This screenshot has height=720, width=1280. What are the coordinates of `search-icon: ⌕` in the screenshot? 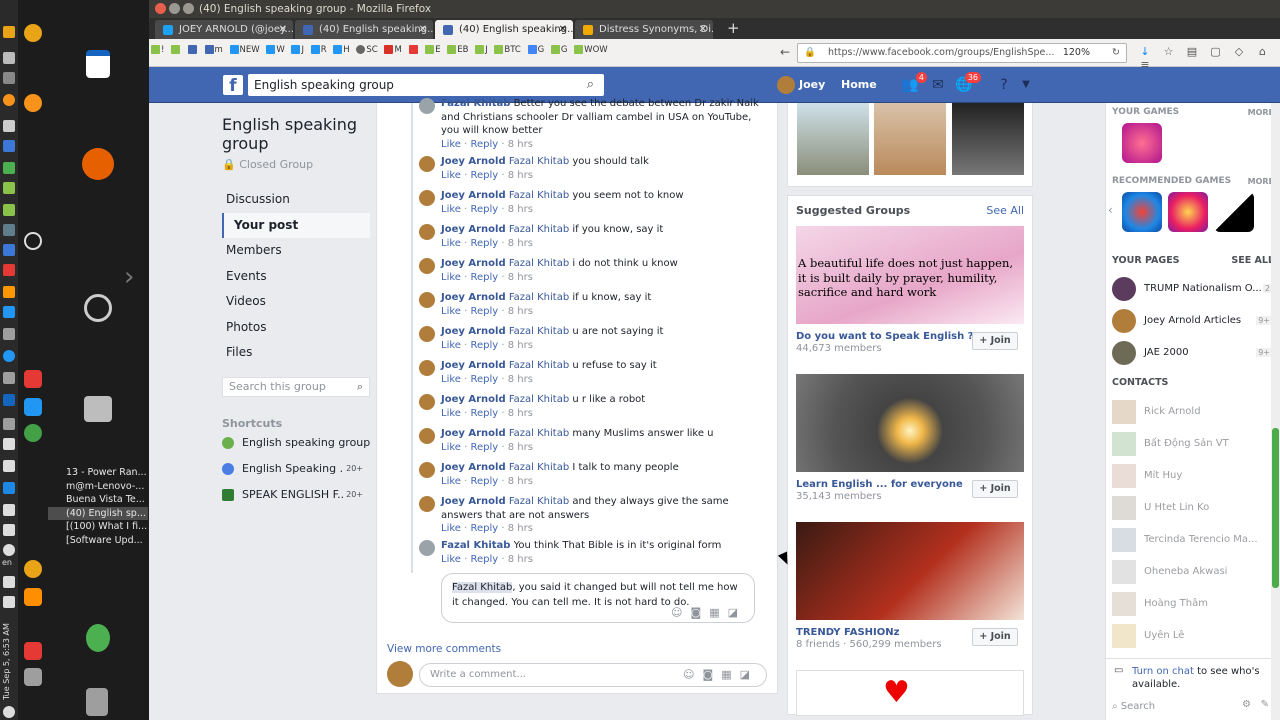 It's located at (360, 387).